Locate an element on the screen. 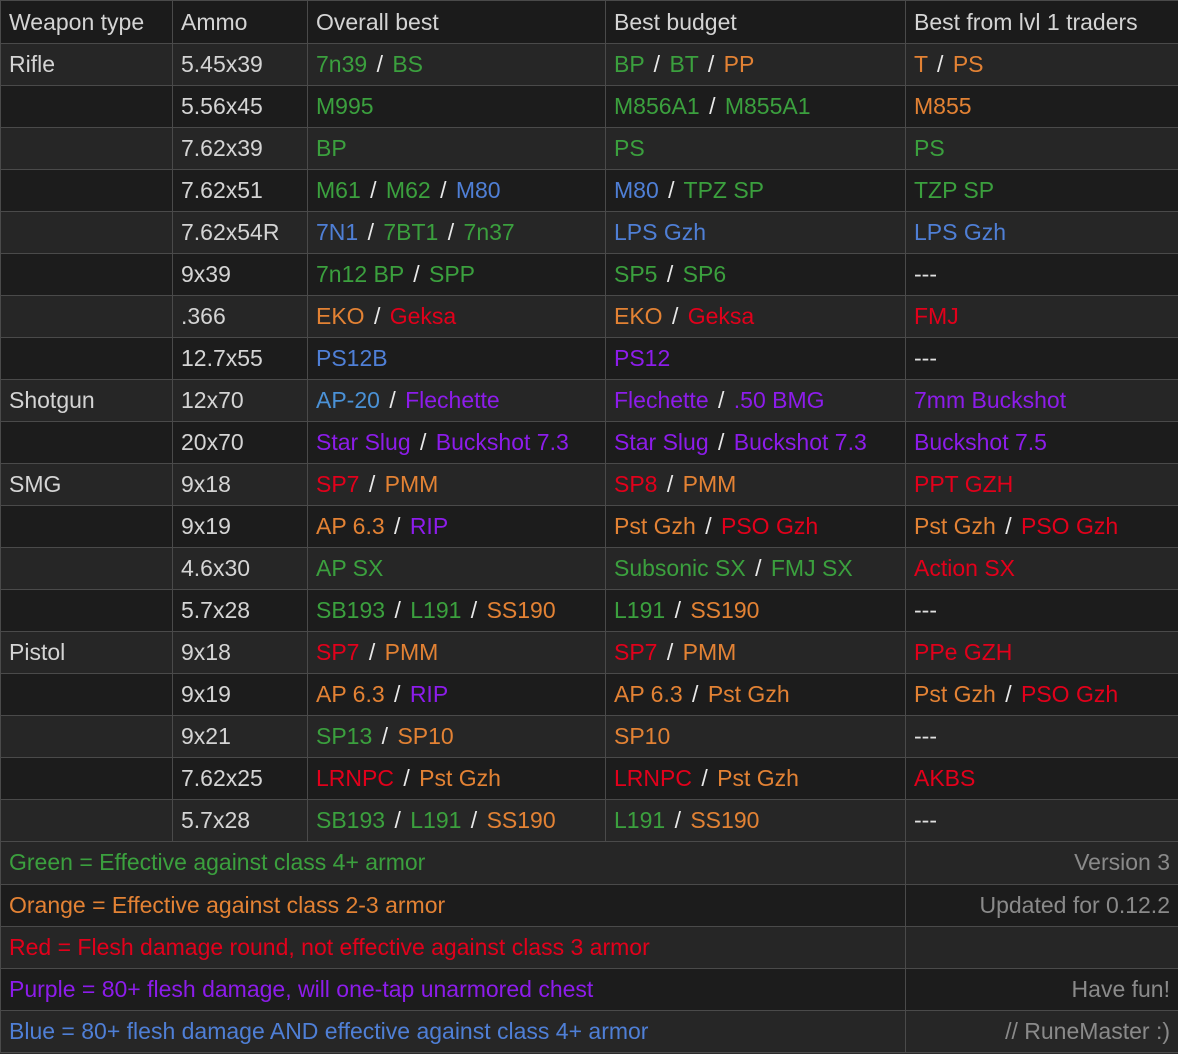 The width and height of the screenshot is (1178, 1054). cell-best-budget: L191 / SS190 is located at coordinates (755, 820).